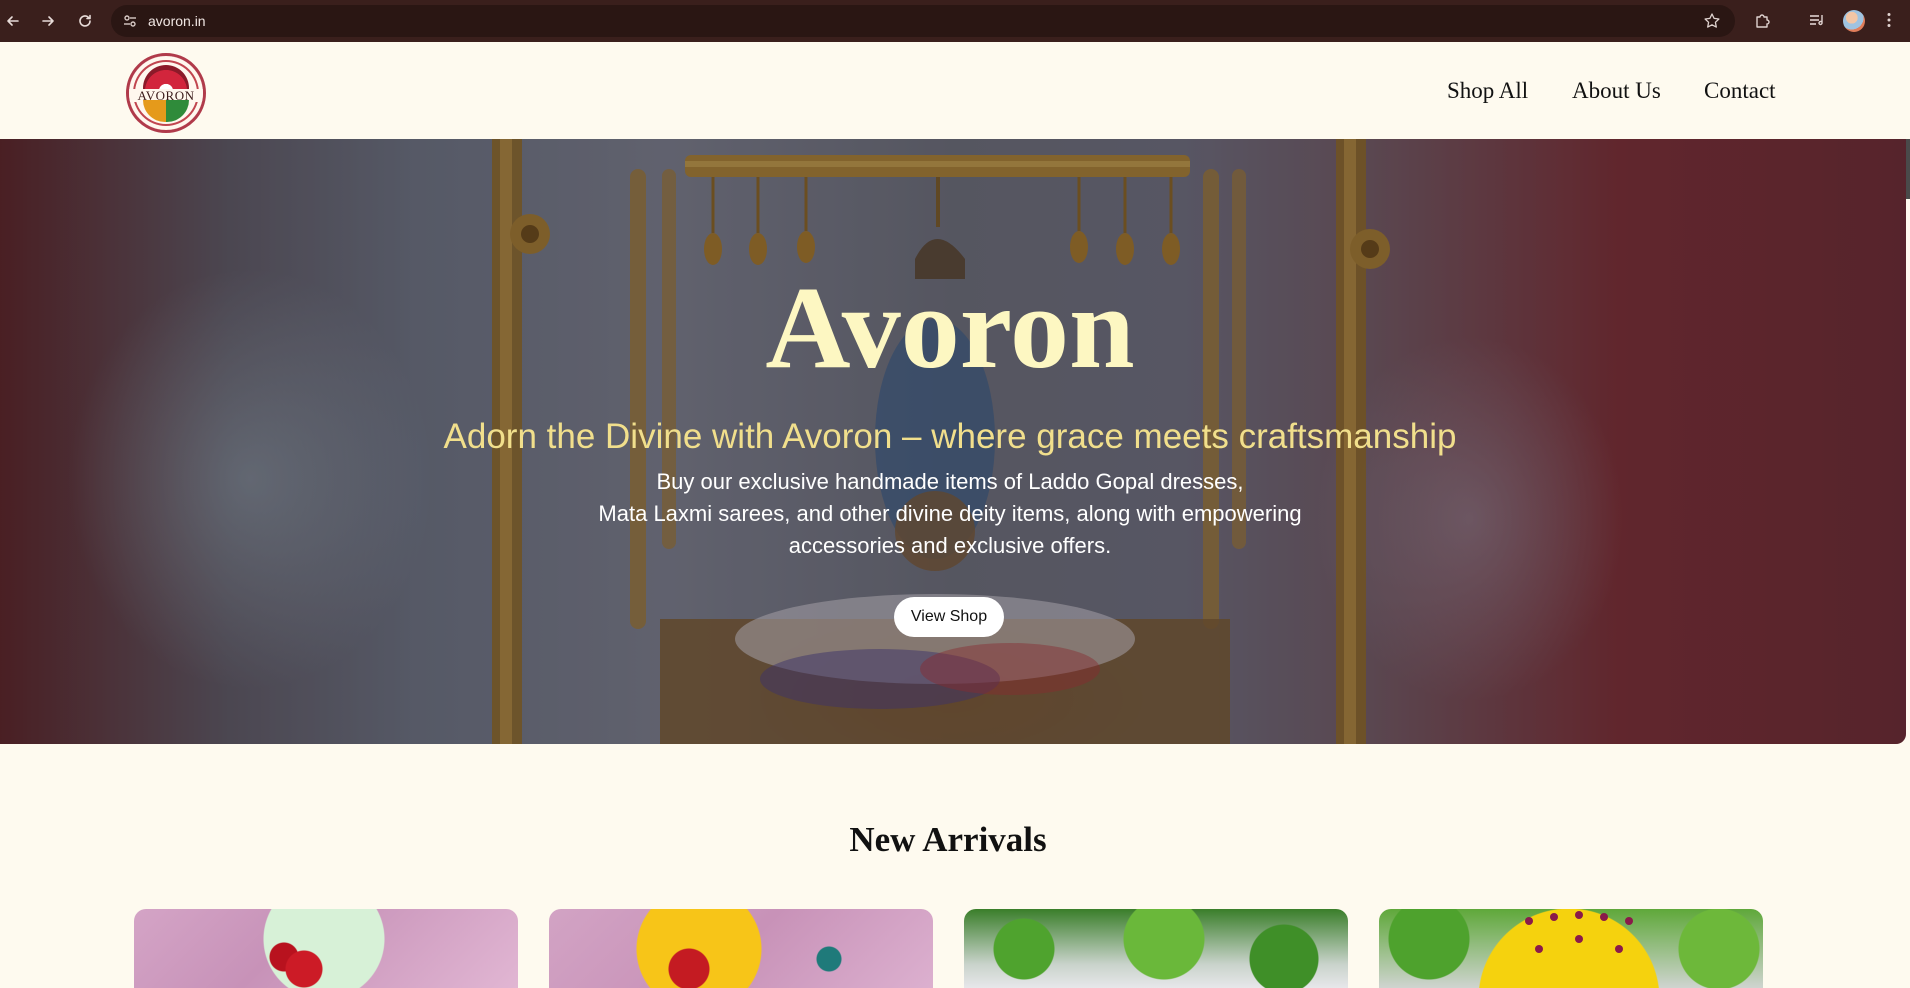  What do you see at coordinates (950, 327) in the screenshot?
I see `hero-title: Avoron` at bounding box center [950, 327].